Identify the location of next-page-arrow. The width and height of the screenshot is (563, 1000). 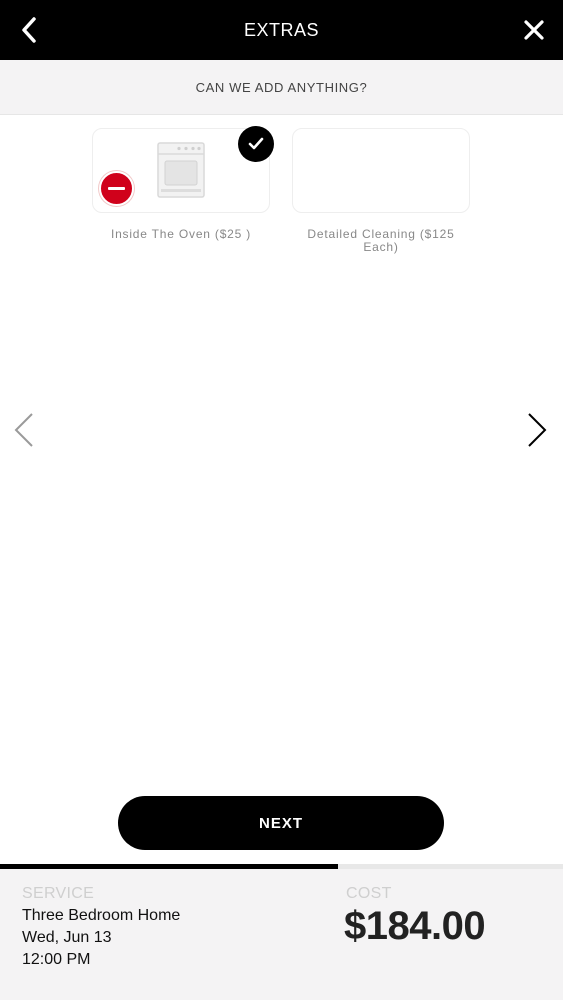
(538, 430).